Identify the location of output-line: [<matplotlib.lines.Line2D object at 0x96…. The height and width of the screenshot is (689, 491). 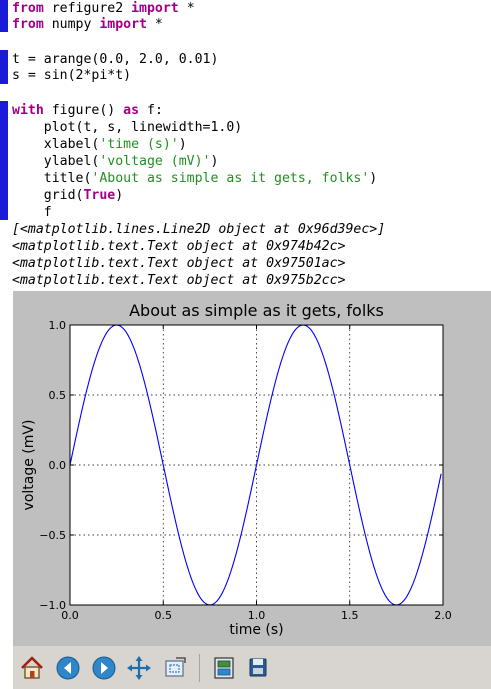
(199, 229).